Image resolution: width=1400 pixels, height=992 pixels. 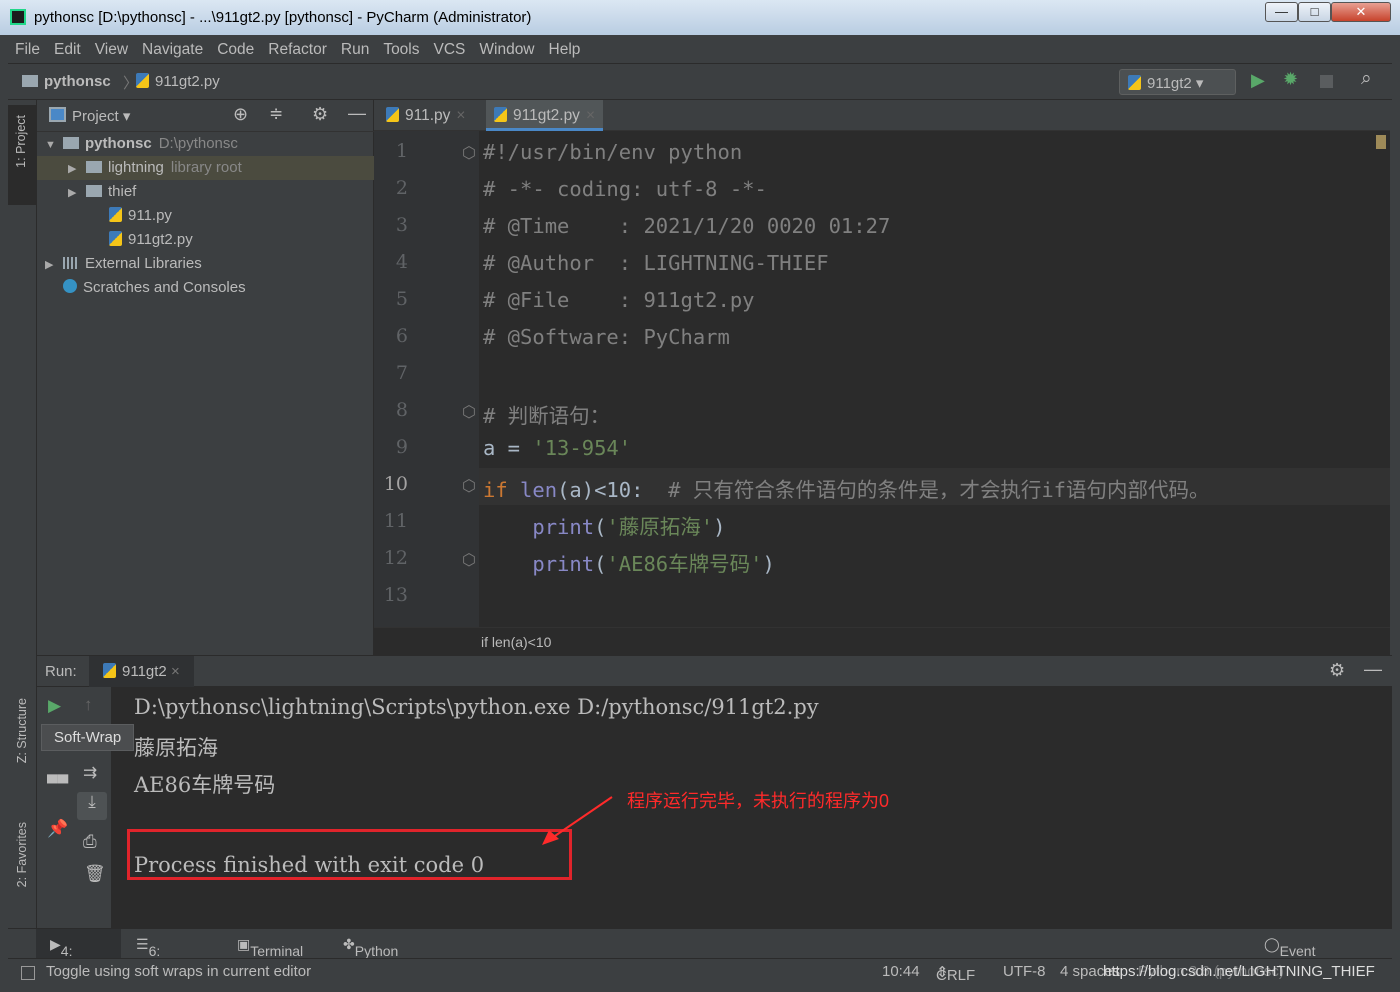 I want to click on left-tool-stripe: 1: Project Z: Structure 2: Favorites, so click(x=22, y=514).